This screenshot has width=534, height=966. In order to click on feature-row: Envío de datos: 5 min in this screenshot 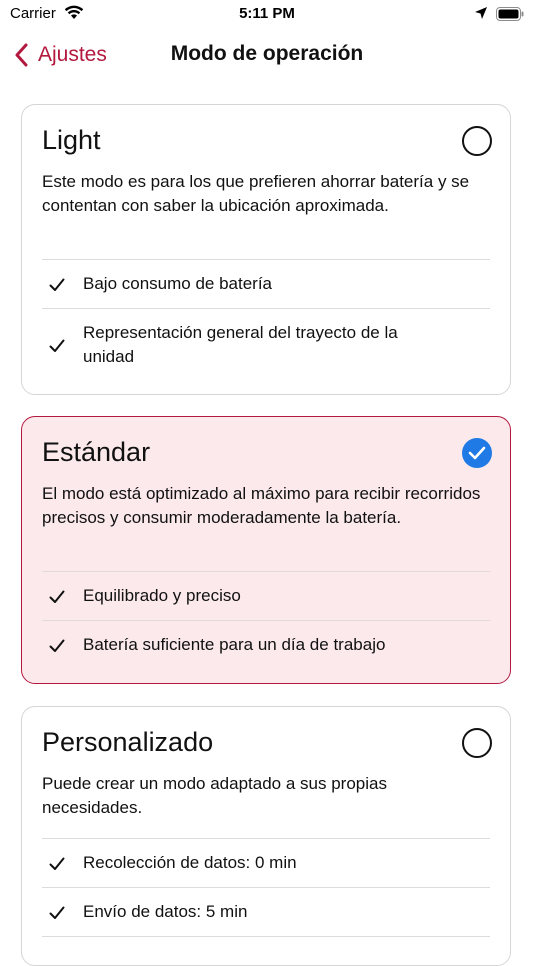, I will do `click(266, 911)`.